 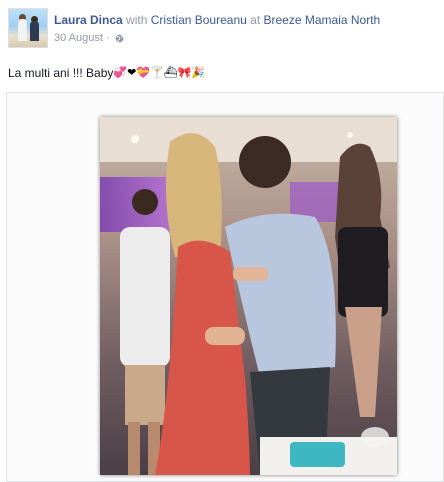 I want to click on globe-icon, so click(x=119, y=38).